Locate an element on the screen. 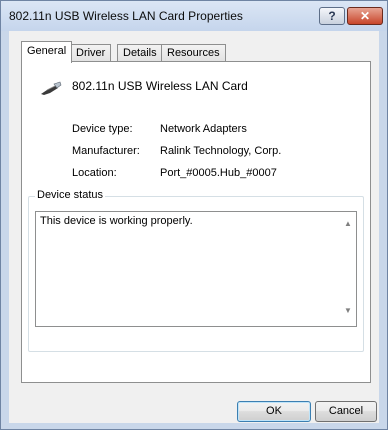 The image size is (388, 430). device-type-label: Device type: is located at coordinates (102, 129).